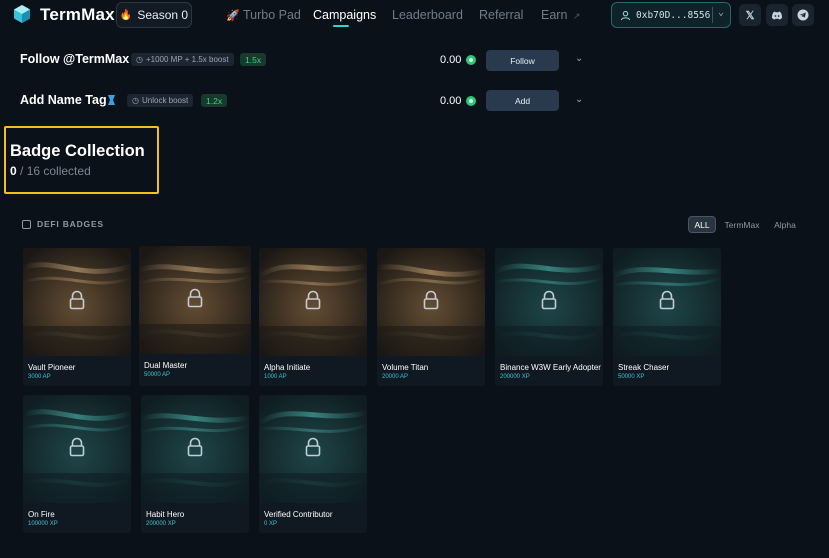  I want to click on filter-all: ALL, so click(702, 224).